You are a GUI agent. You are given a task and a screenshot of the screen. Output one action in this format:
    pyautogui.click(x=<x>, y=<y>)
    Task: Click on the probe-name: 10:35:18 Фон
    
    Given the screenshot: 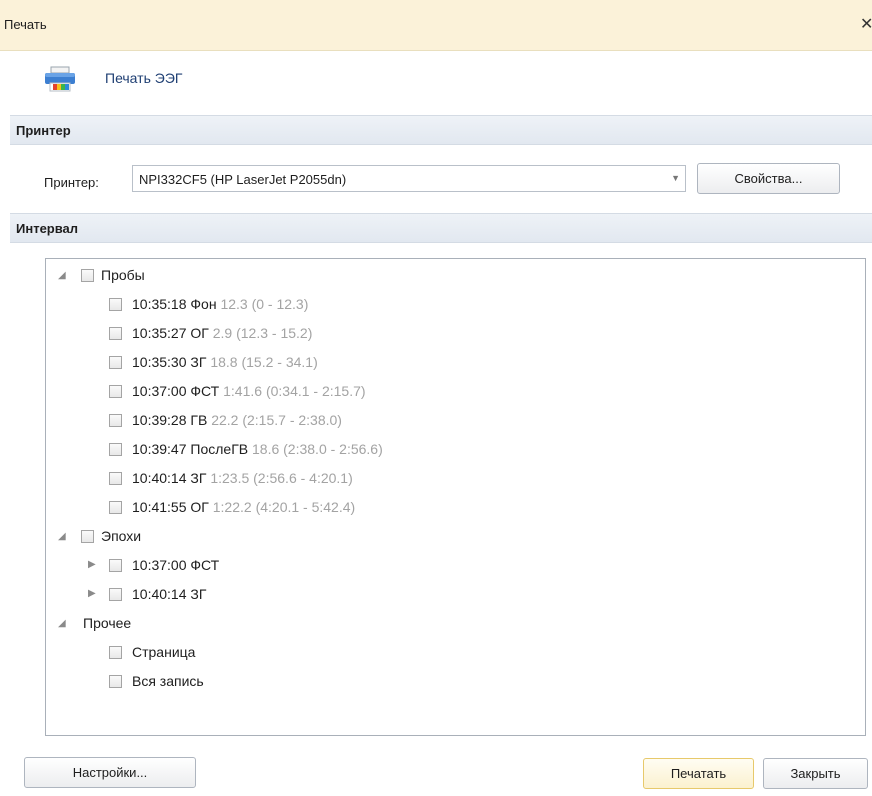 What is the action you would take?
    pyautogui.click(x=174, y=304)
    